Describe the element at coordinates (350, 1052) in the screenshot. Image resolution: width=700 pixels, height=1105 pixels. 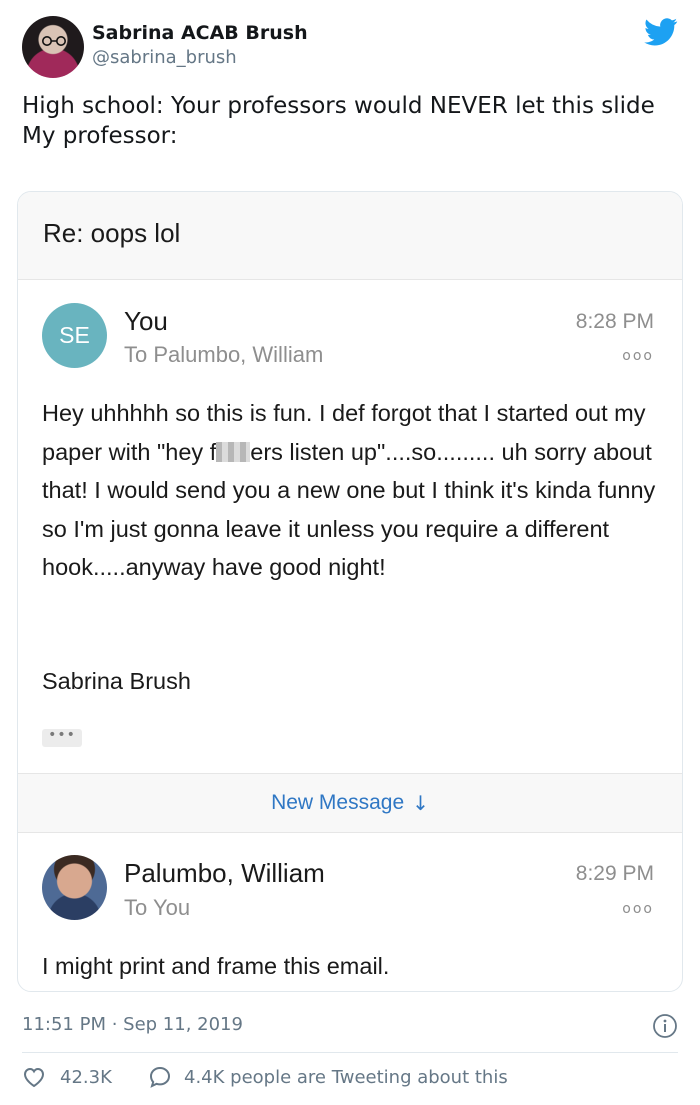
I see `footer-divider` at that location.